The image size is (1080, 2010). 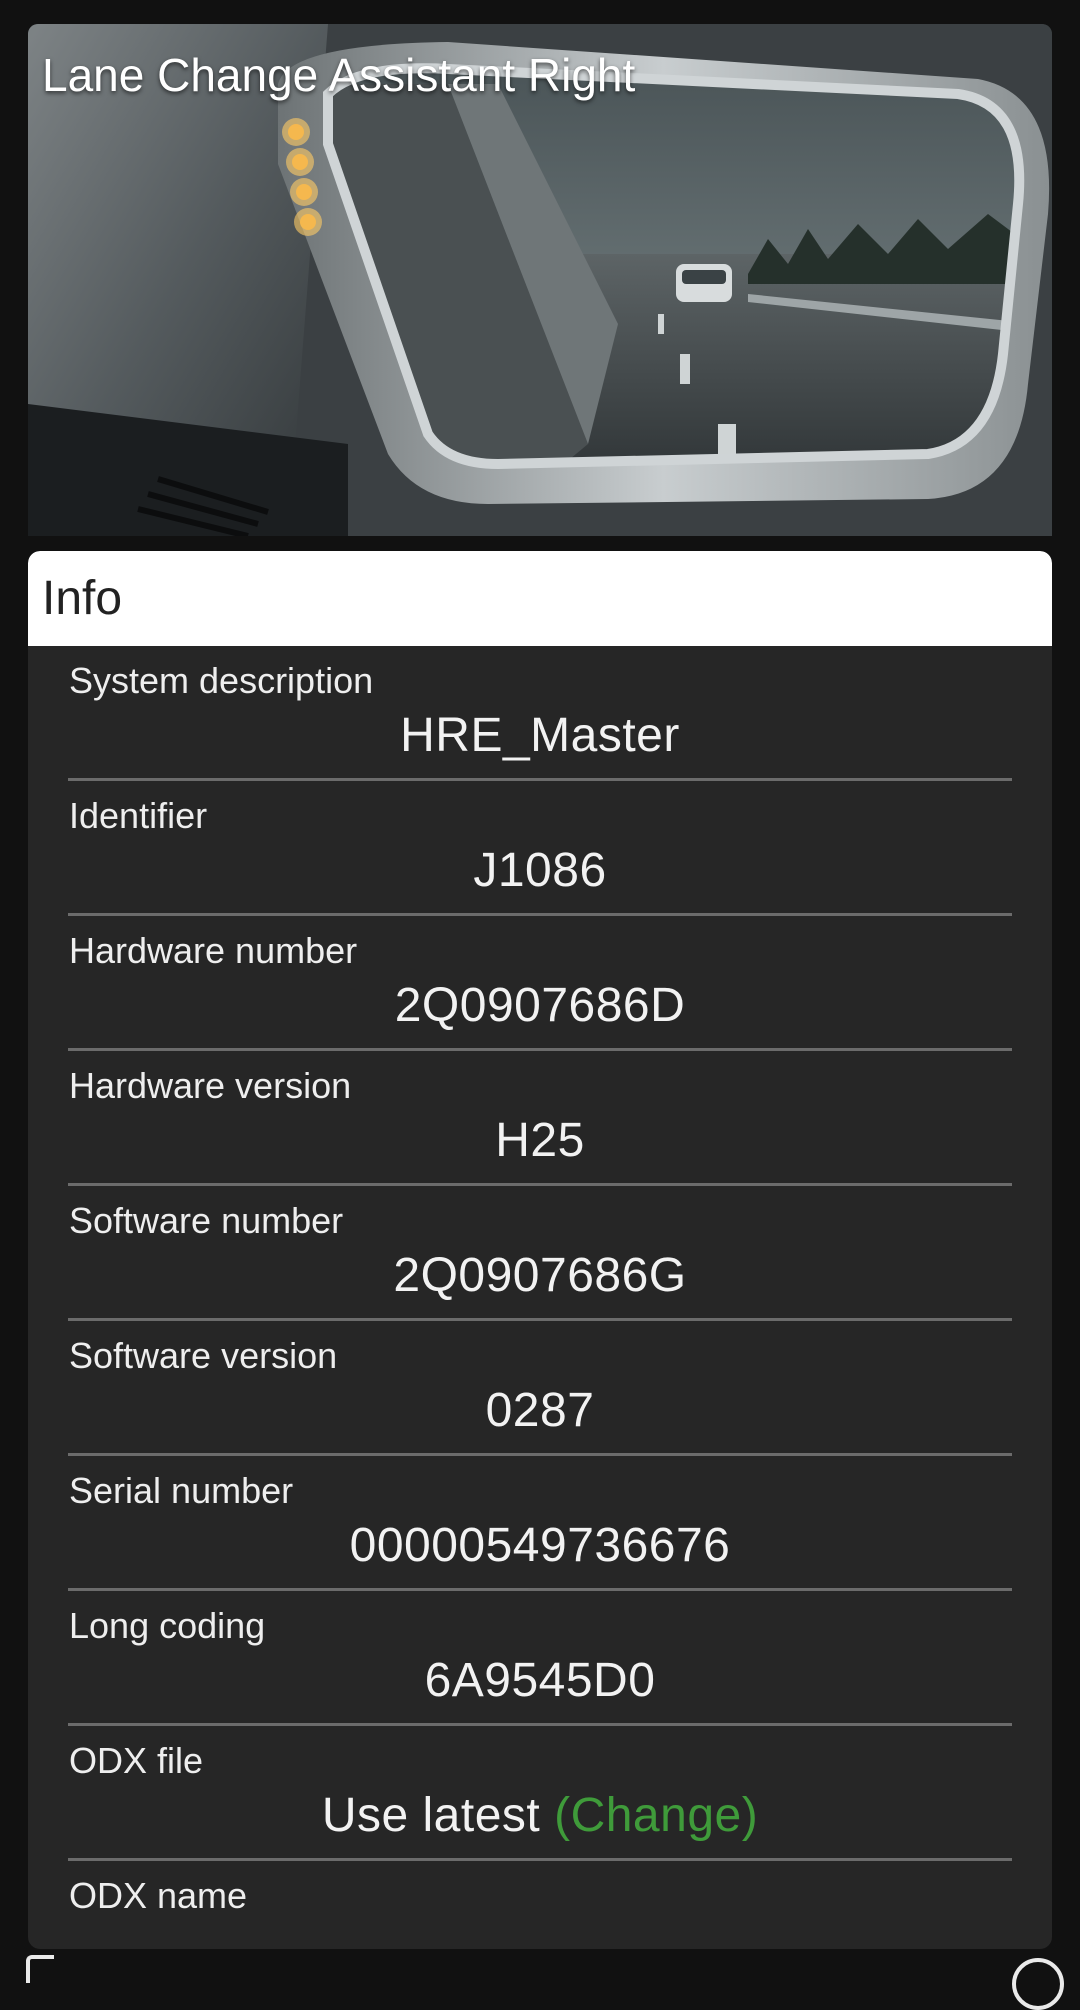 What do you see at coordinates (40, 1969) in the screenshot?
I see `back-nav-icon` at bounding box center [40, 1969].